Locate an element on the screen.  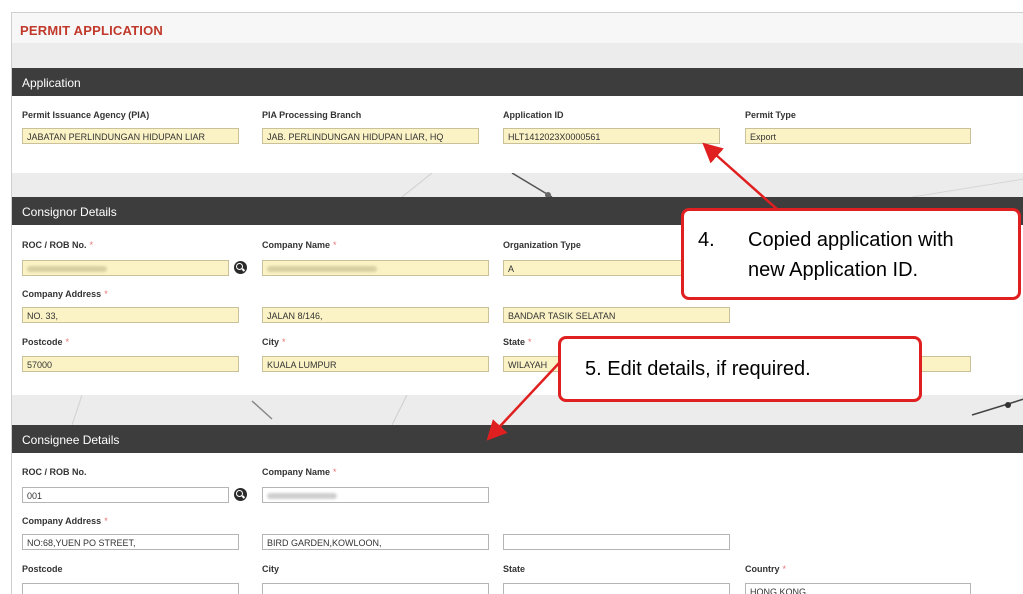
consignee-postcode-field is located at coordinates (130, 588).